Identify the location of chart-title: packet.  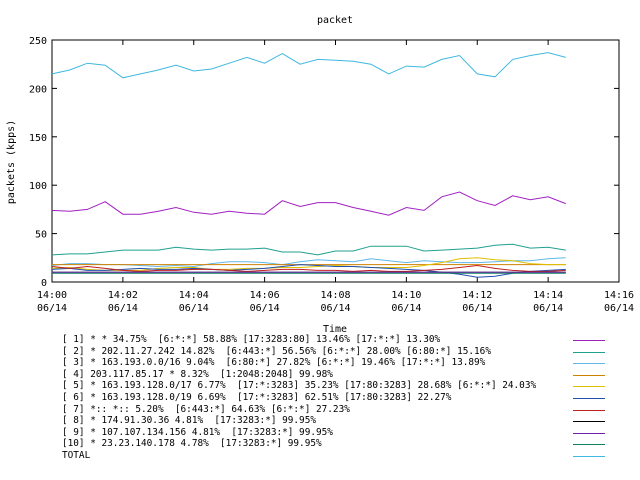
(335, 20).